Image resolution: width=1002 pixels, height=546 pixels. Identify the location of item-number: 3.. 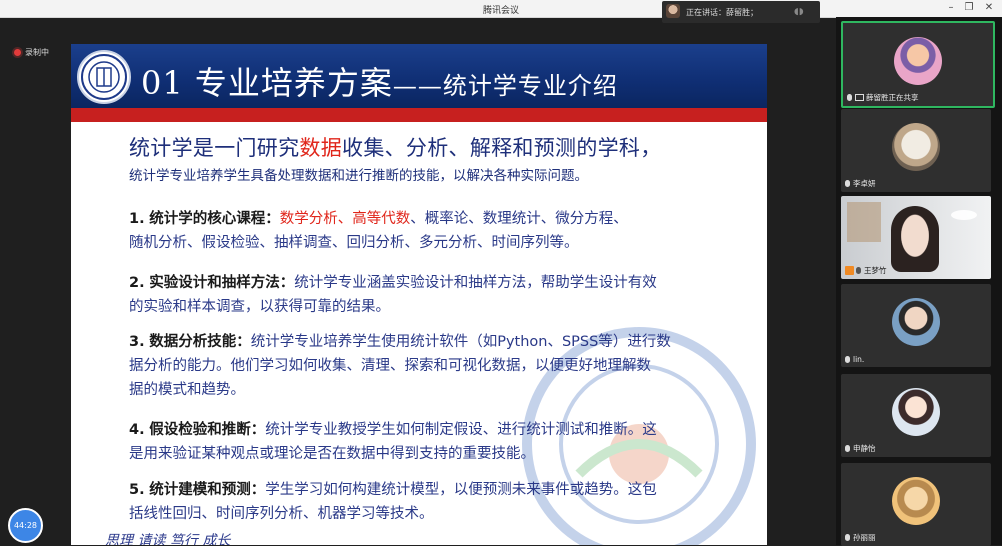
(137, 342).